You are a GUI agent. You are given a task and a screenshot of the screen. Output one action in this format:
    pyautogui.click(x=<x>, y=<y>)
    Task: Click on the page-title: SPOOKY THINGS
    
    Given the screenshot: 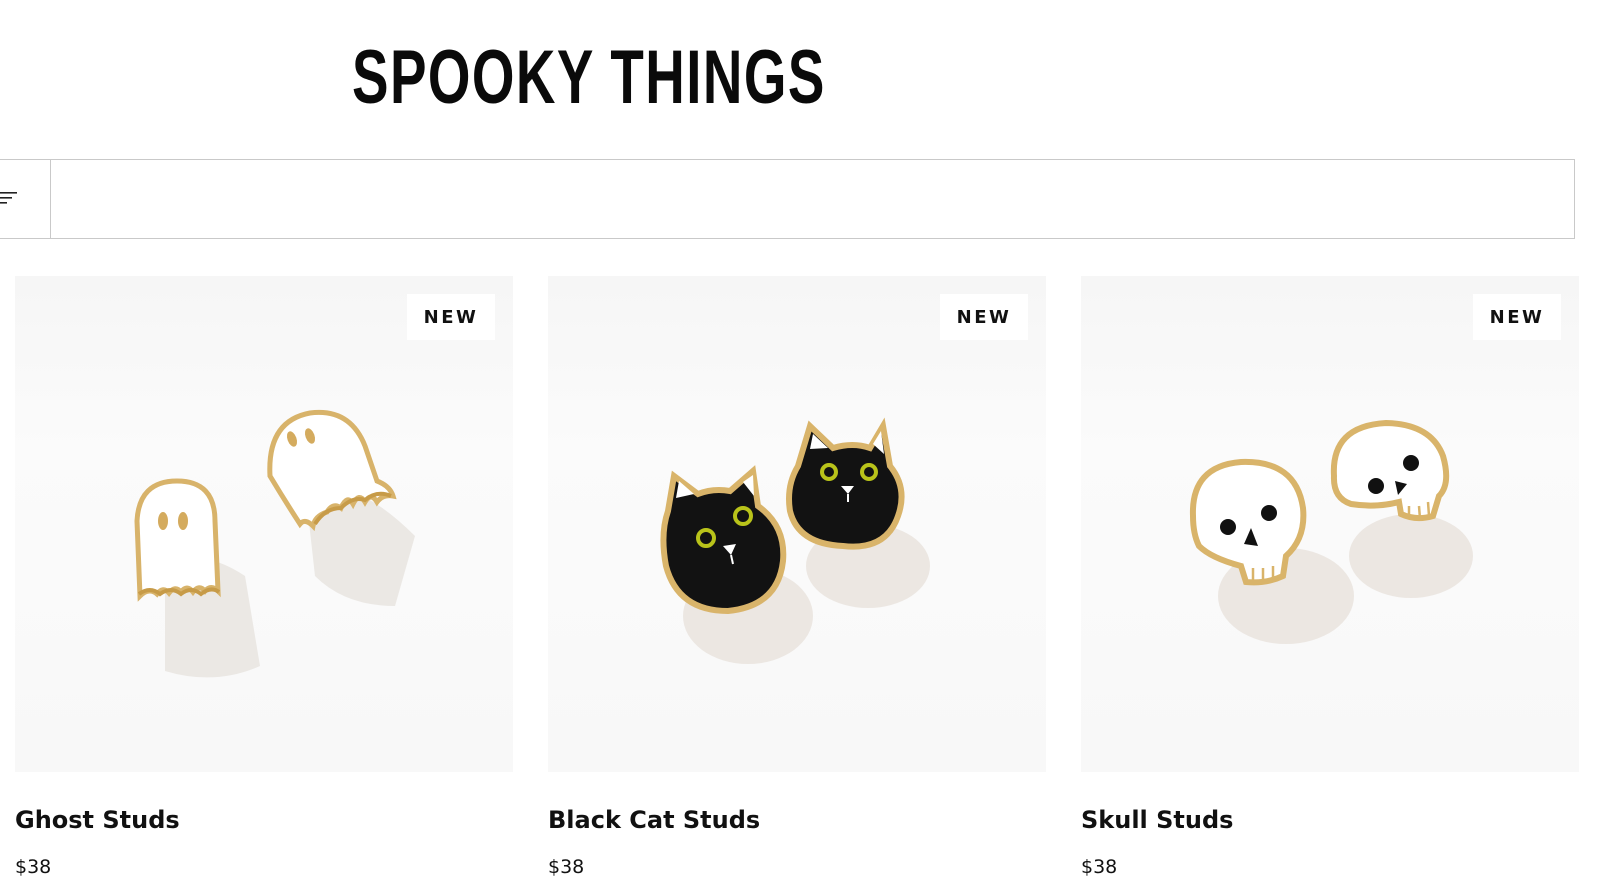 What is the action you would take?
    pyautogui.click(x=589, y=77)
    